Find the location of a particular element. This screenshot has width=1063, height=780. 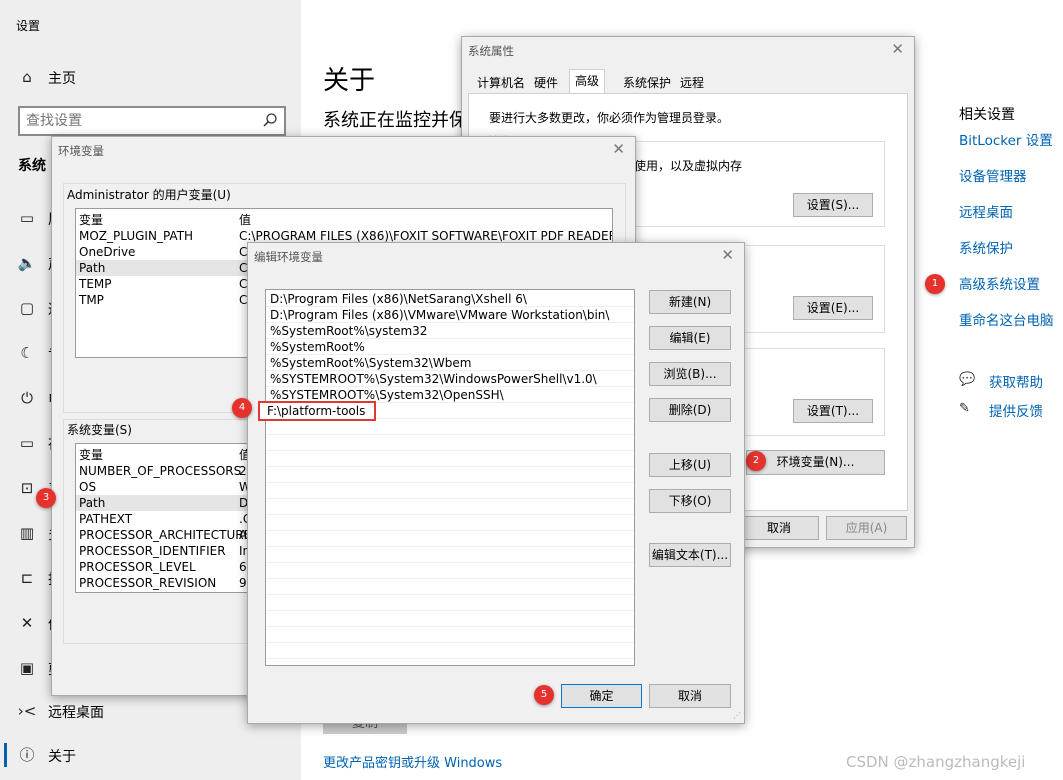

step-badge: 2 is located at coordinates (756, 461).